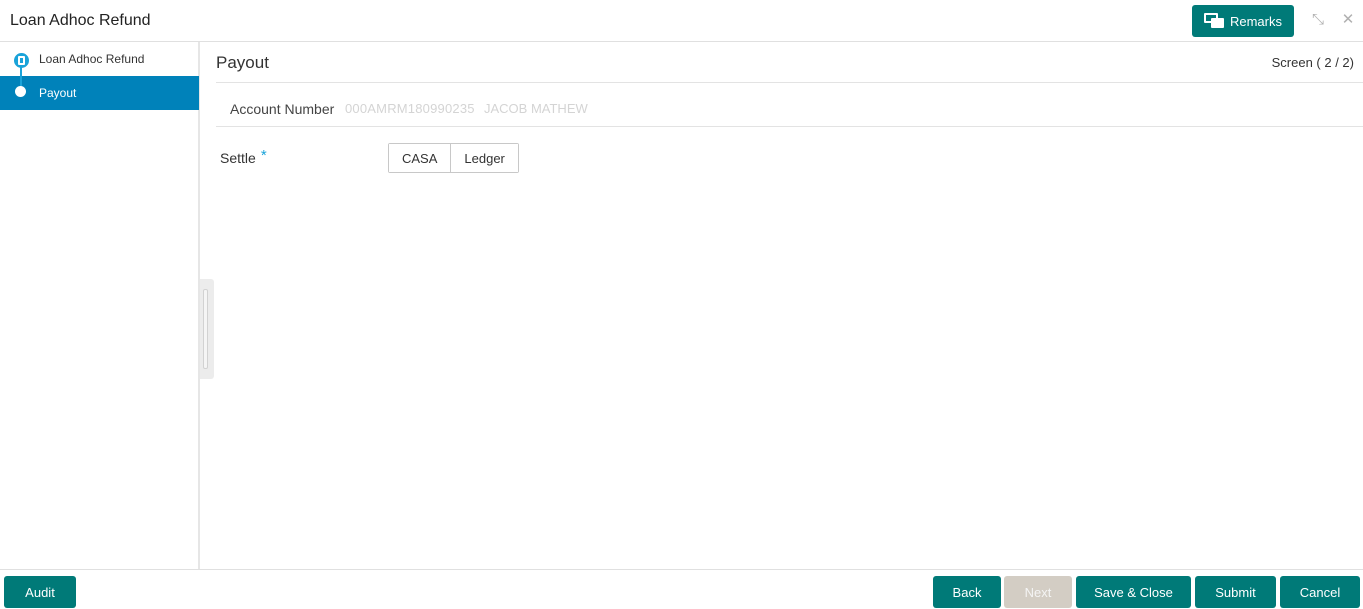 This screenshot has height=609, width=1363. What do you see at coordinates (410, 108) in the screenshot?
I see `account-number-value: 000AMRM180990235` at bounding box center [410, 108].